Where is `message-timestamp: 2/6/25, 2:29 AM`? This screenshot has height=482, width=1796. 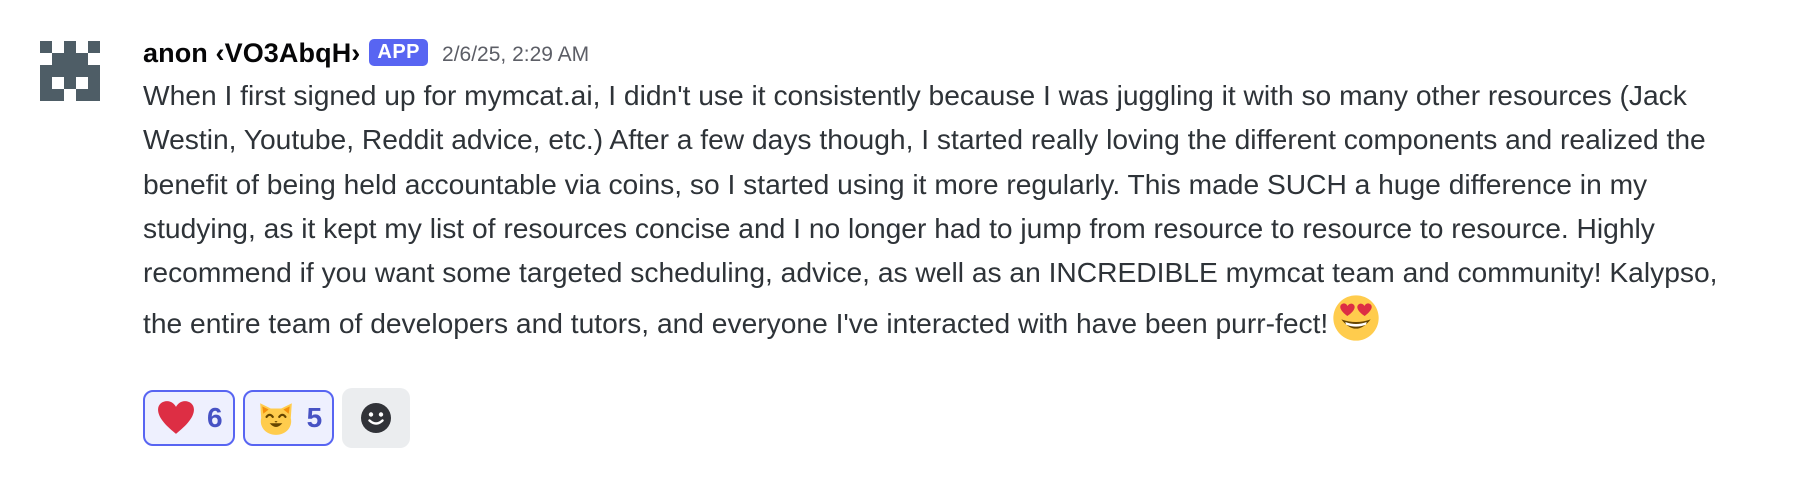 message-timestamp: 2/6/25, 2:29 AM is located at coordinates (516, 54).